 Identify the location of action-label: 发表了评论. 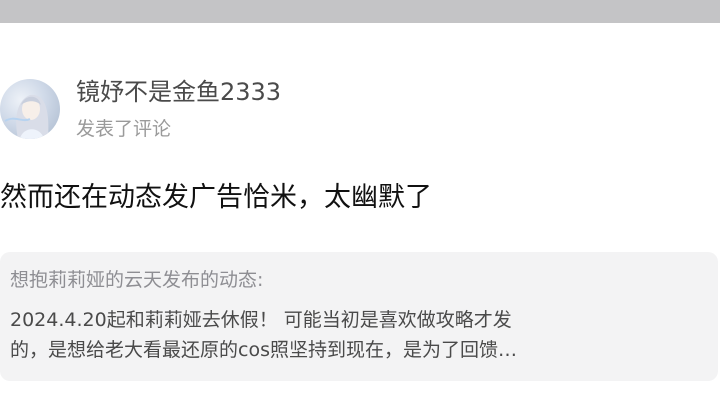
(124, 129).